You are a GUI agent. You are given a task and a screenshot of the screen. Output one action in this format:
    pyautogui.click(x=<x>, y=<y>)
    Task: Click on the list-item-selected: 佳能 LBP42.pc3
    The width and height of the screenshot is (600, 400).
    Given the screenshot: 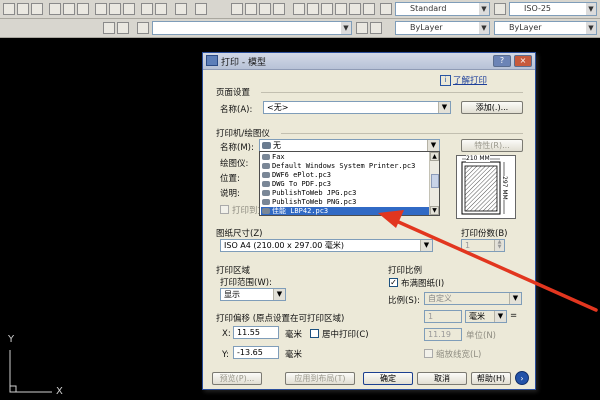 What is the action you would take?
    pyautogui.click(x=345, y=211)
    